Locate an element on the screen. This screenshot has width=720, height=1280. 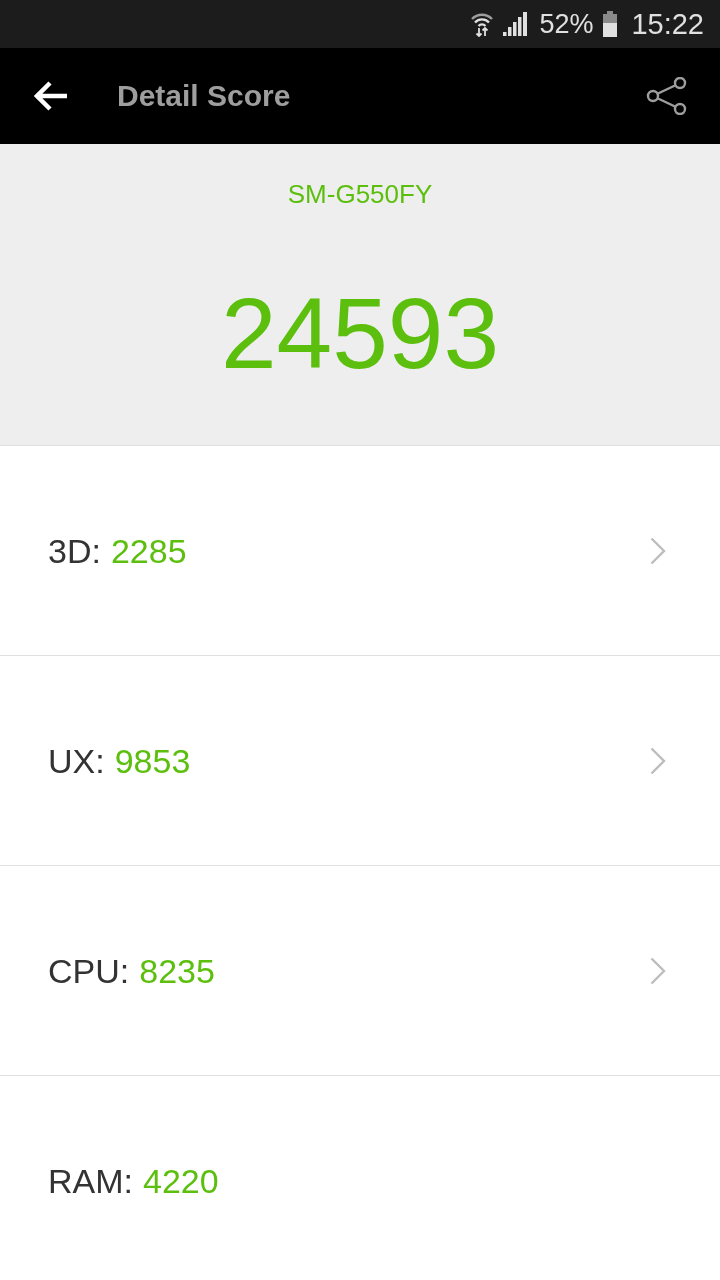
battery-icon is located at coordinates (610, 24).